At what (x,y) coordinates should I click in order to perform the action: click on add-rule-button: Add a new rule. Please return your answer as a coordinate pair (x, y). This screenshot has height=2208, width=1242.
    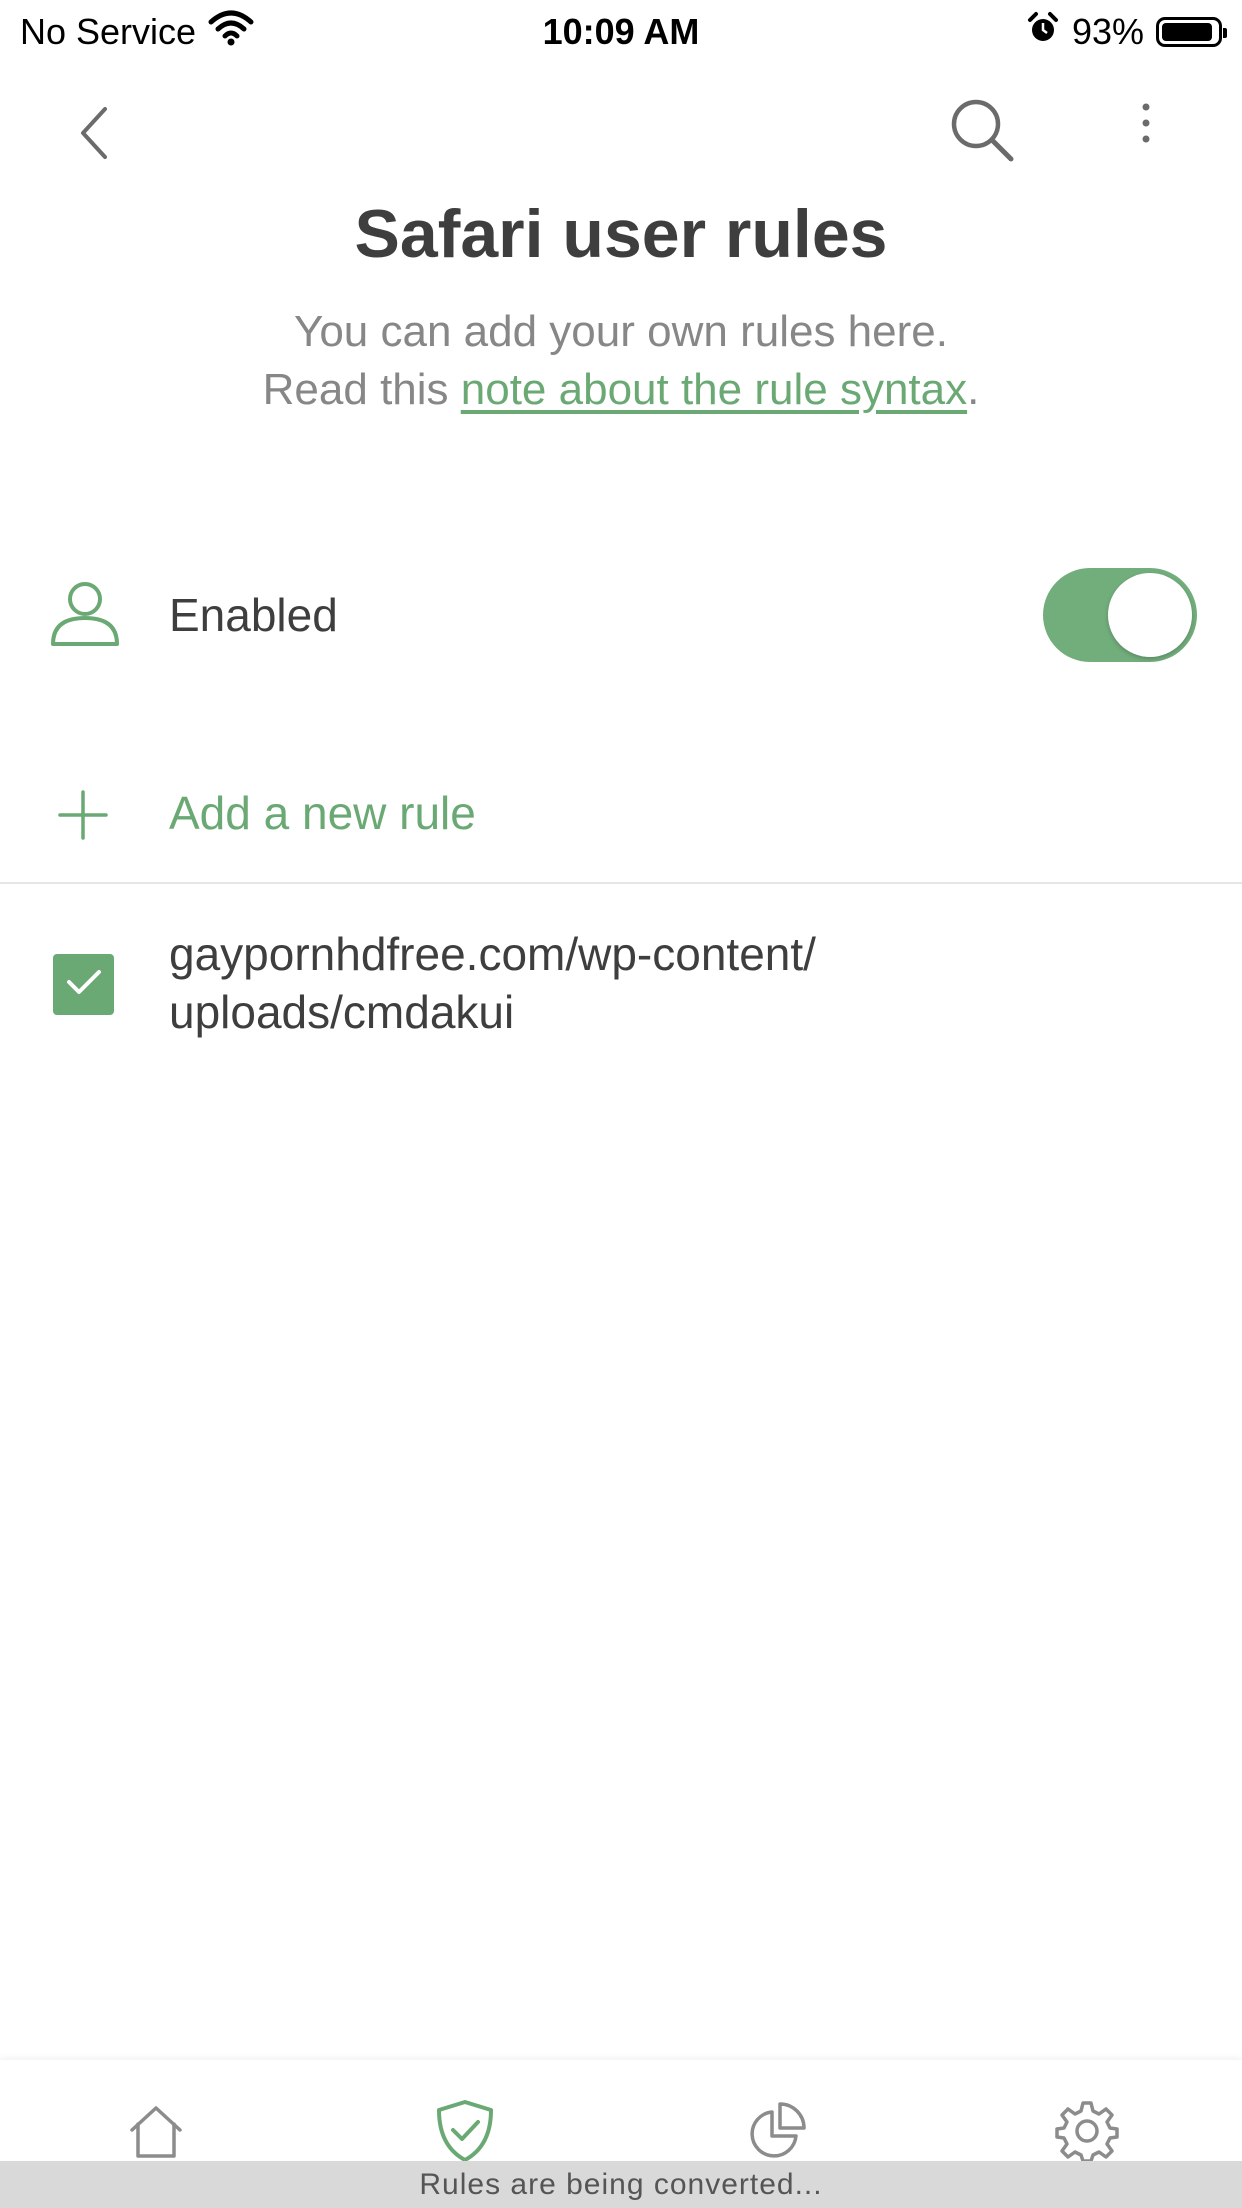
    Looking at the image, I should click on (322, 813).